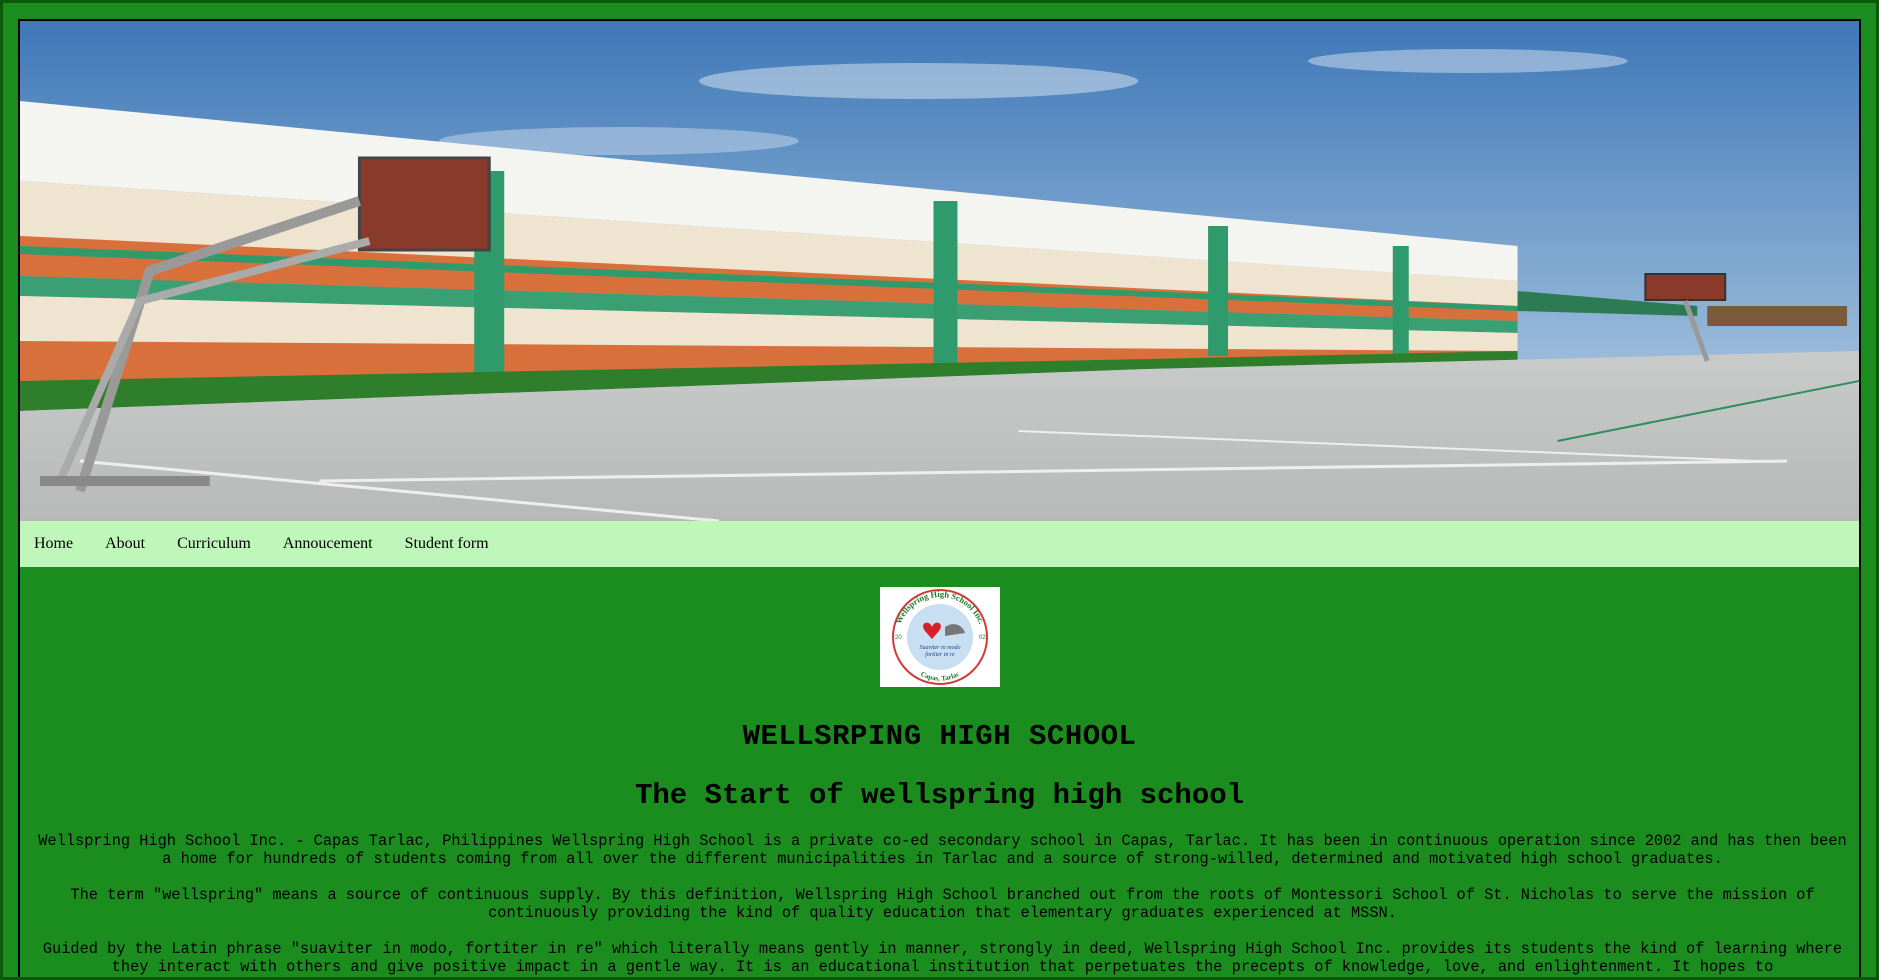 Image resolution: width=1879 pixels, height=980 pixels. What do you see at coordinates (53, 544) in the screenshot?
I see `nav-home-link: Home` at bounding box center [53, 544].